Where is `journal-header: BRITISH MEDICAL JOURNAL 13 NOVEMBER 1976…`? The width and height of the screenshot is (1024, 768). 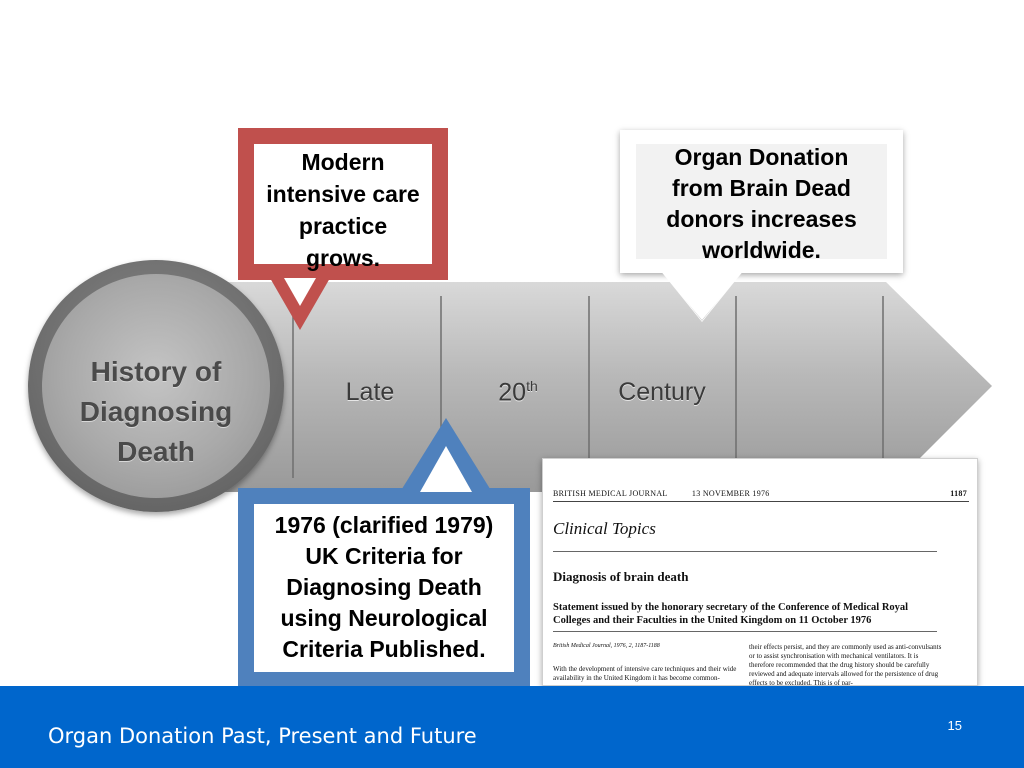
journal-header: BRITISH MEDICAL JOURNAL 13 NOVEMBER 1976… is located at coordinates (761, 495).